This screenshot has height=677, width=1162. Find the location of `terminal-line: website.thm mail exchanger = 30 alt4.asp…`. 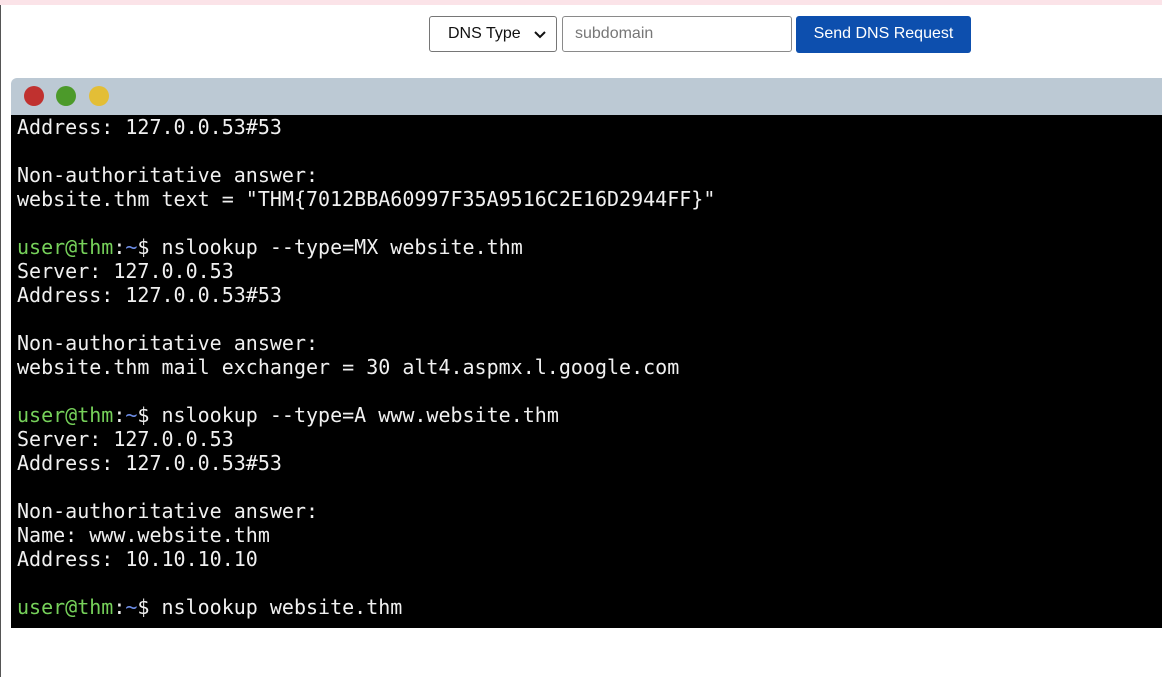

terminal-line: website.thm mail exchanger = 30 alt4.asp… is located at coordinates (348, 367).